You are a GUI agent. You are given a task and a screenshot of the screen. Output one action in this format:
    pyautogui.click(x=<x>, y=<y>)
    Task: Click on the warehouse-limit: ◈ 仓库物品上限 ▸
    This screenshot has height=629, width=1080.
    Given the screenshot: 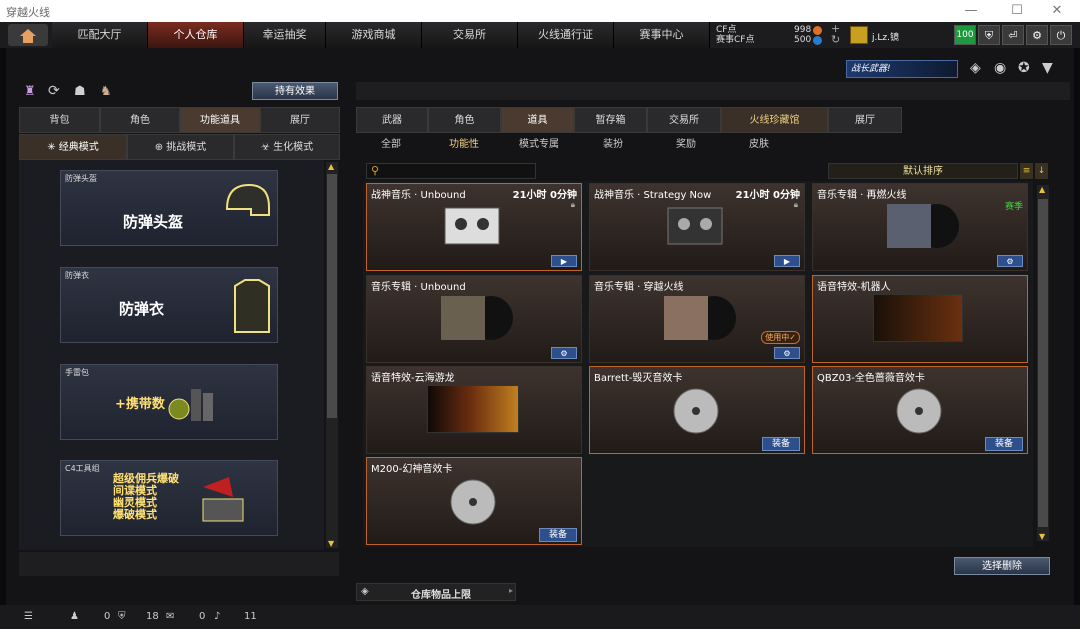 What is the action you would take?
    pyautogui.click(x=436, y=592)
    